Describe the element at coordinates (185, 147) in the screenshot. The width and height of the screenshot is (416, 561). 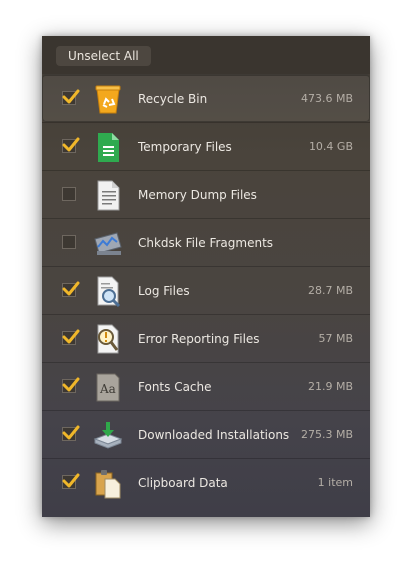
I see `item-label: Temporary Files` at that location.